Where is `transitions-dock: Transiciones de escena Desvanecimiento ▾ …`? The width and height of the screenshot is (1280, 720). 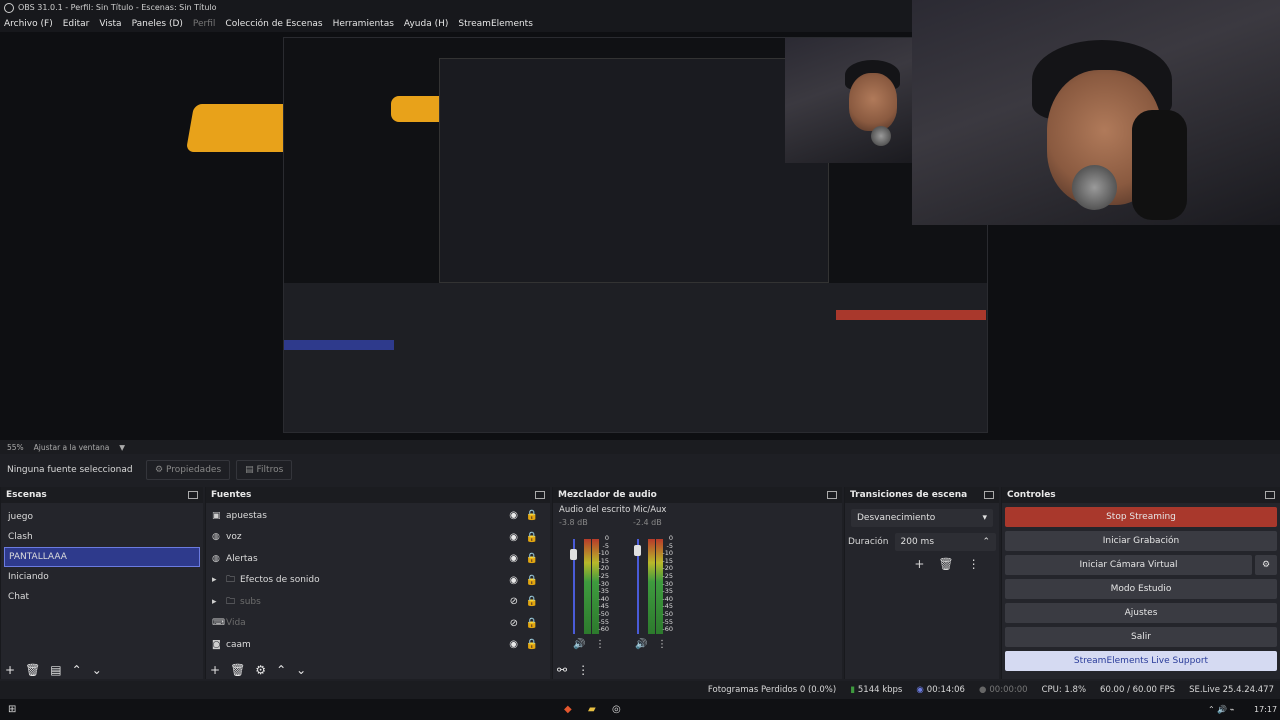
transitions-dock: Transiciones de escena Desvanecimiento ▾ … is located at coordinates (921, 583).